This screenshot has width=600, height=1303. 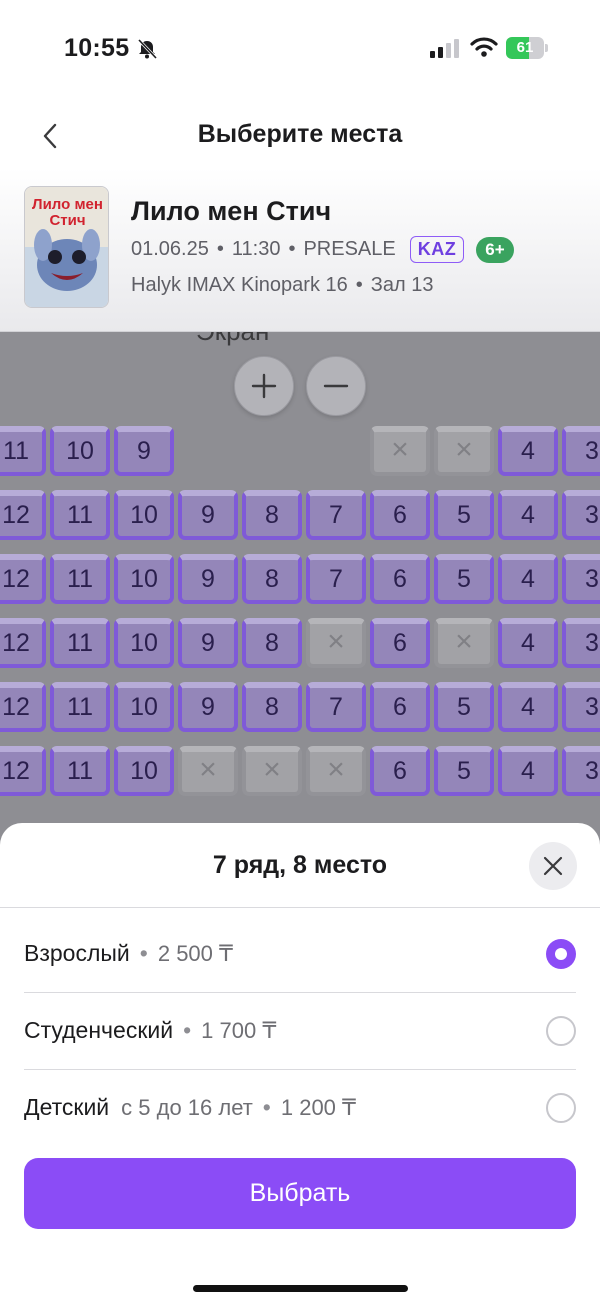 I want to click on cinema-line: Halyk IMAX Kinopark 16 • Зал 13, so click(x=282, y=285).